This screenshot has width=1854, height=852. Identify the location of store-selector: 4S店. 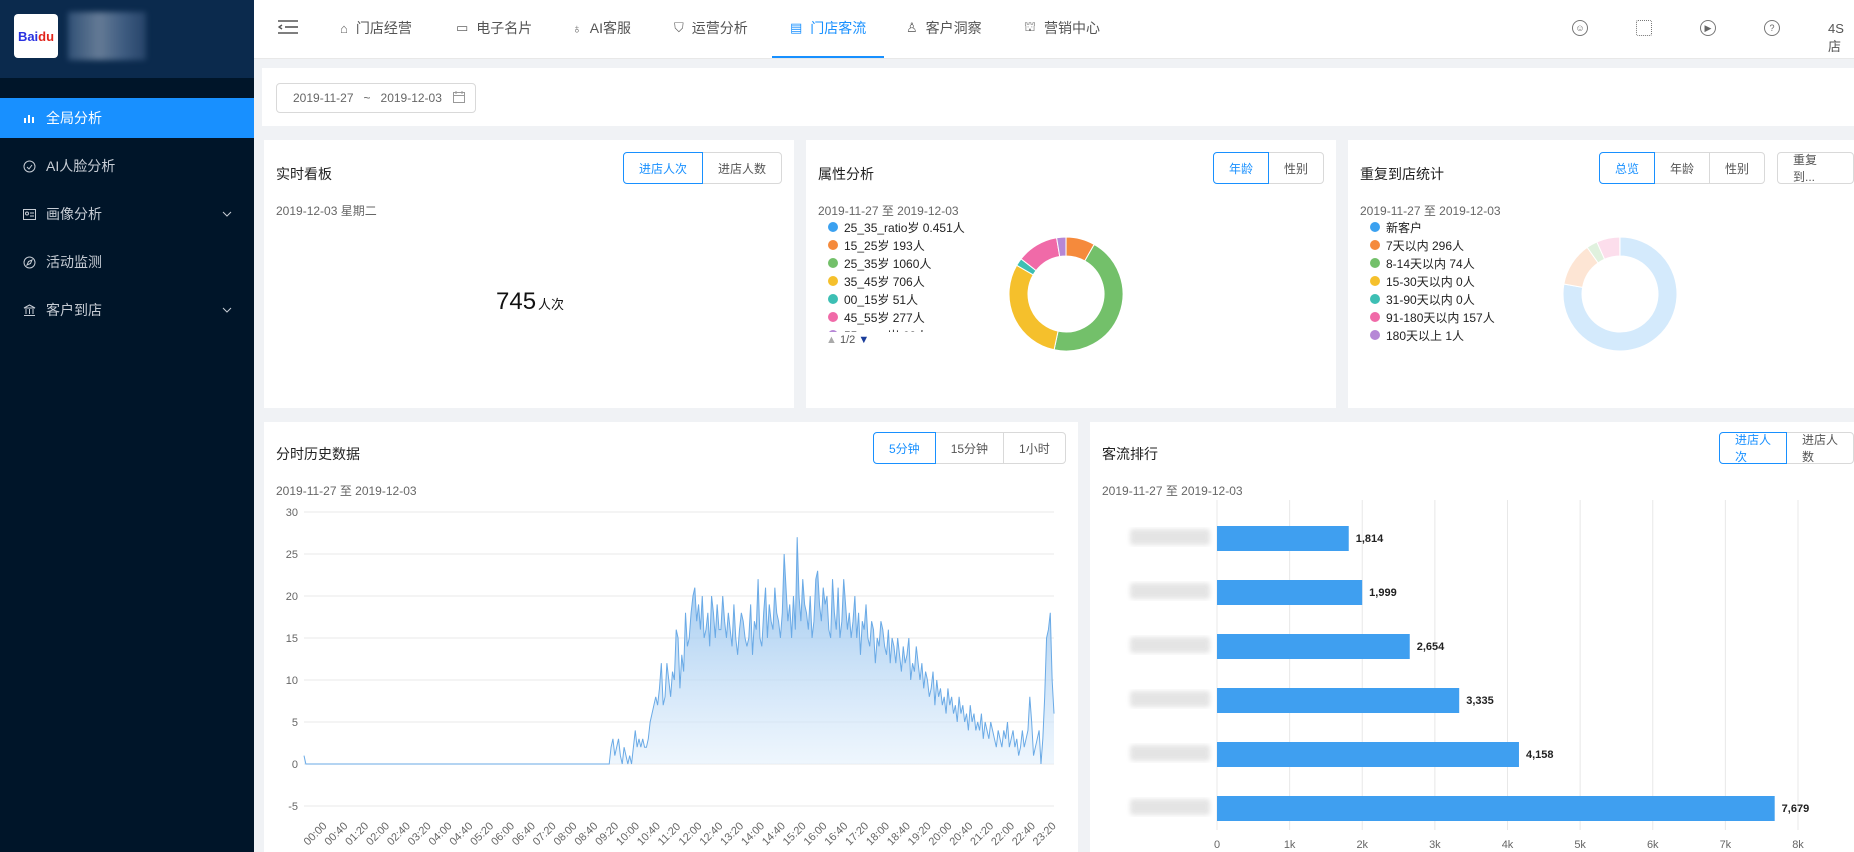
(1841, 38).